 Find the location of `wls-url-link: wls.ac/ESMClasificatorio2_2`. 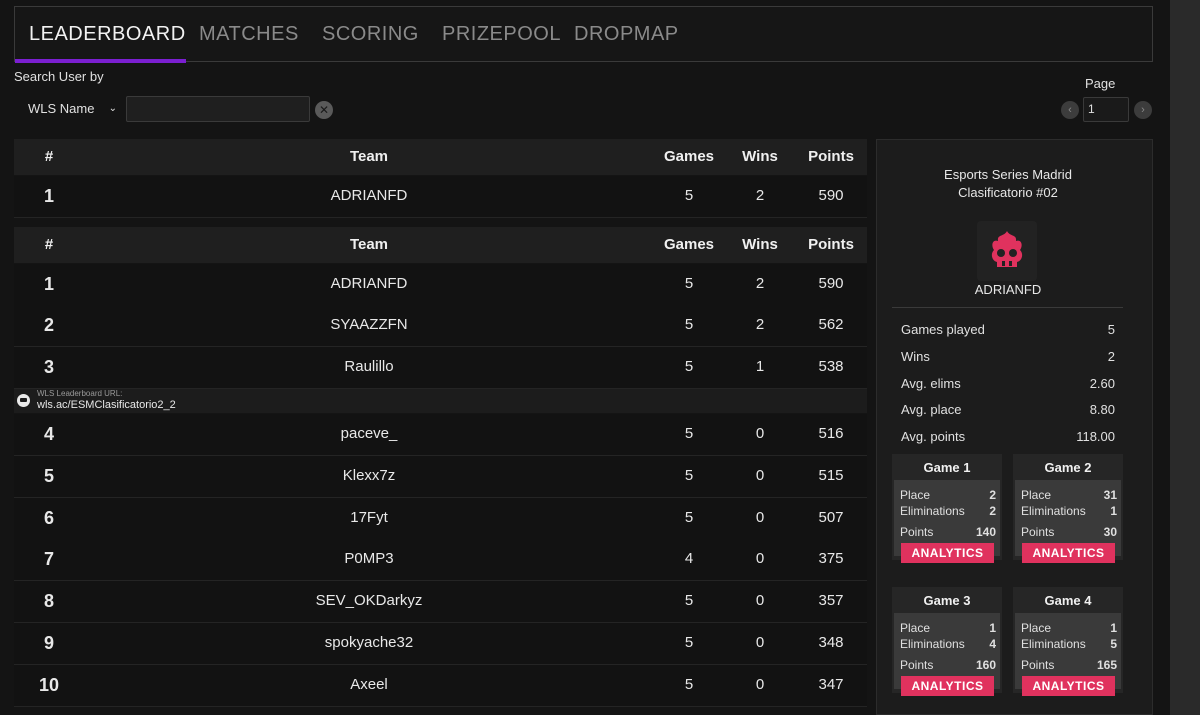

wls-url-link: wls.ac/ESMClasificatorio2_2 is located at coordinates (106, 405).